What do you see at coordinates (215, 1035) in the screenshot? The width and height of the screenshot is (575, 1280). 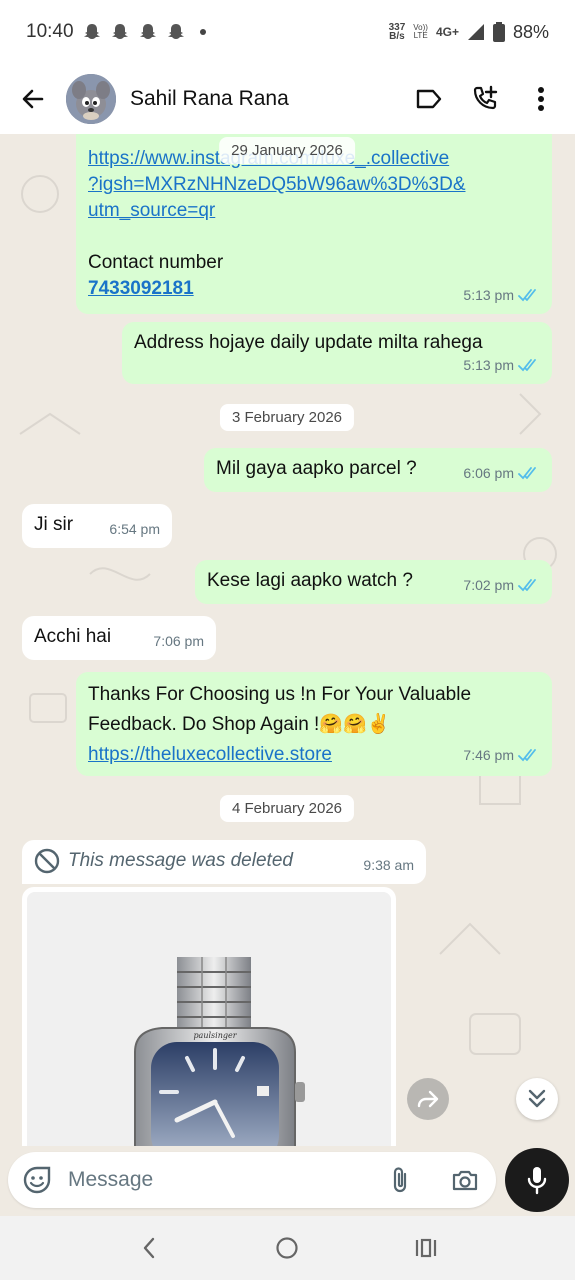 I see `watch-brand: paulsinger` at bounding box center [215, 1035].